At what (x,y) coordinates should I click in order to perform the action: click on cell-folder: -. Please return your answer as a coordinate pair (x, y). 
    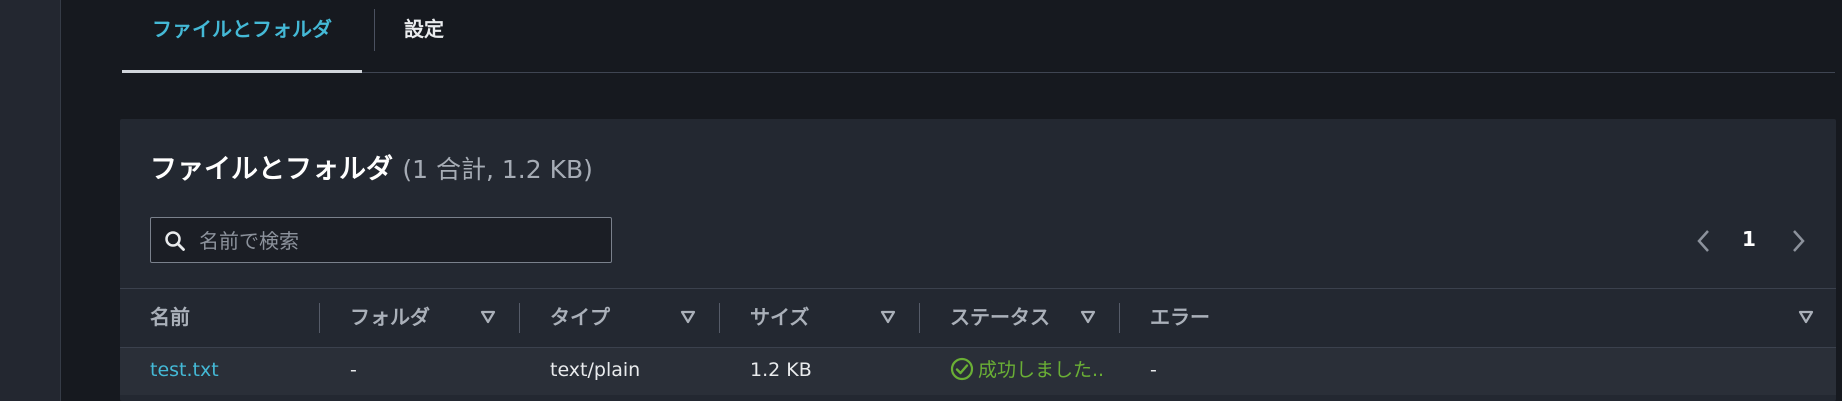
    Looking at the image, I should click on (353, 370).